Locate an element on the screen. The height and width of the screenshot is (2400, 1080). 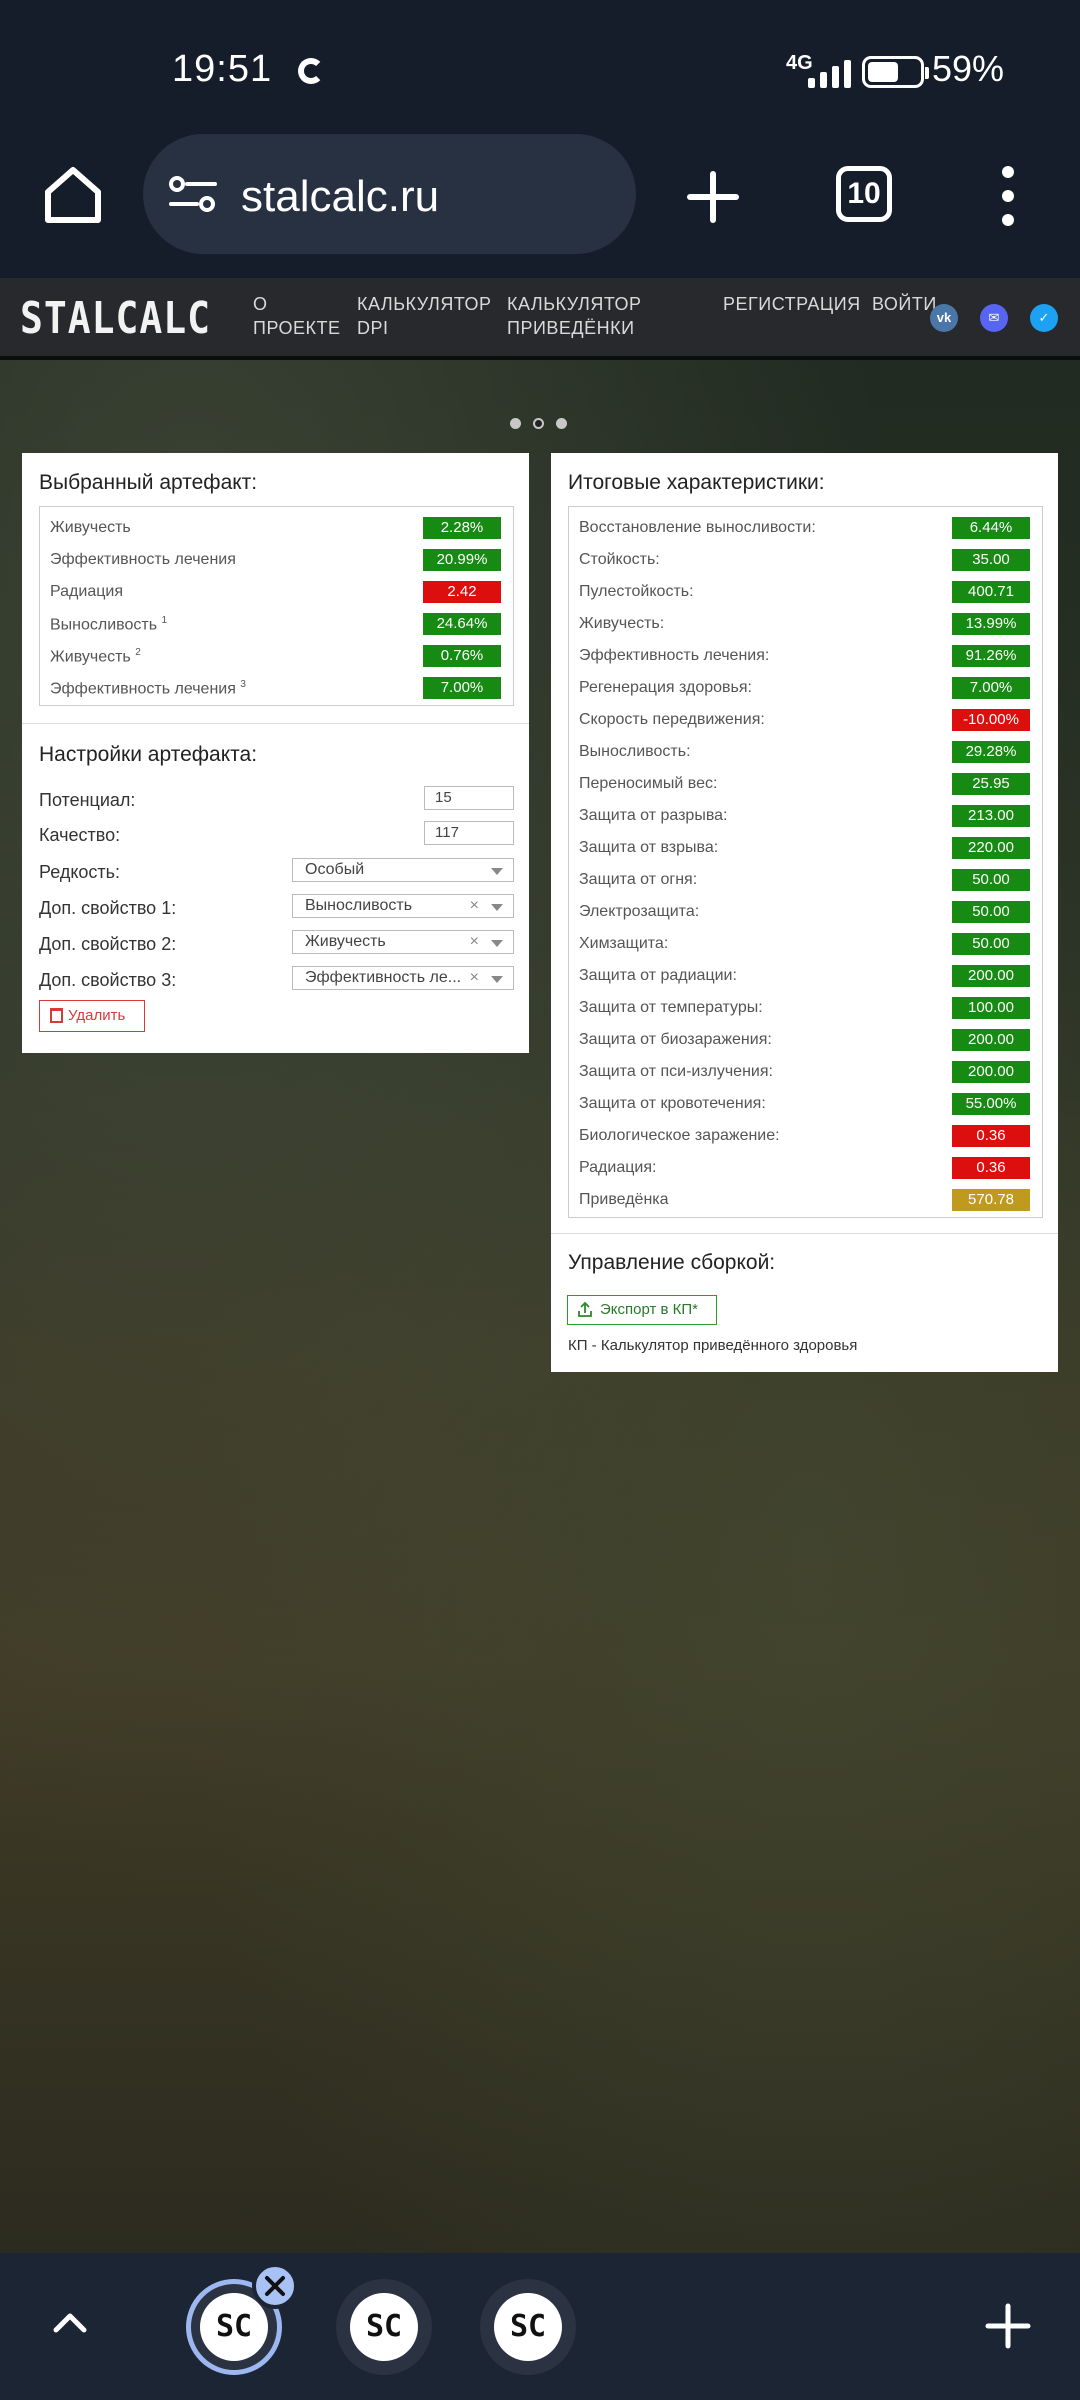
stat-row: Защита от разрыва: 213.00 is located at coordinates (805, 815).